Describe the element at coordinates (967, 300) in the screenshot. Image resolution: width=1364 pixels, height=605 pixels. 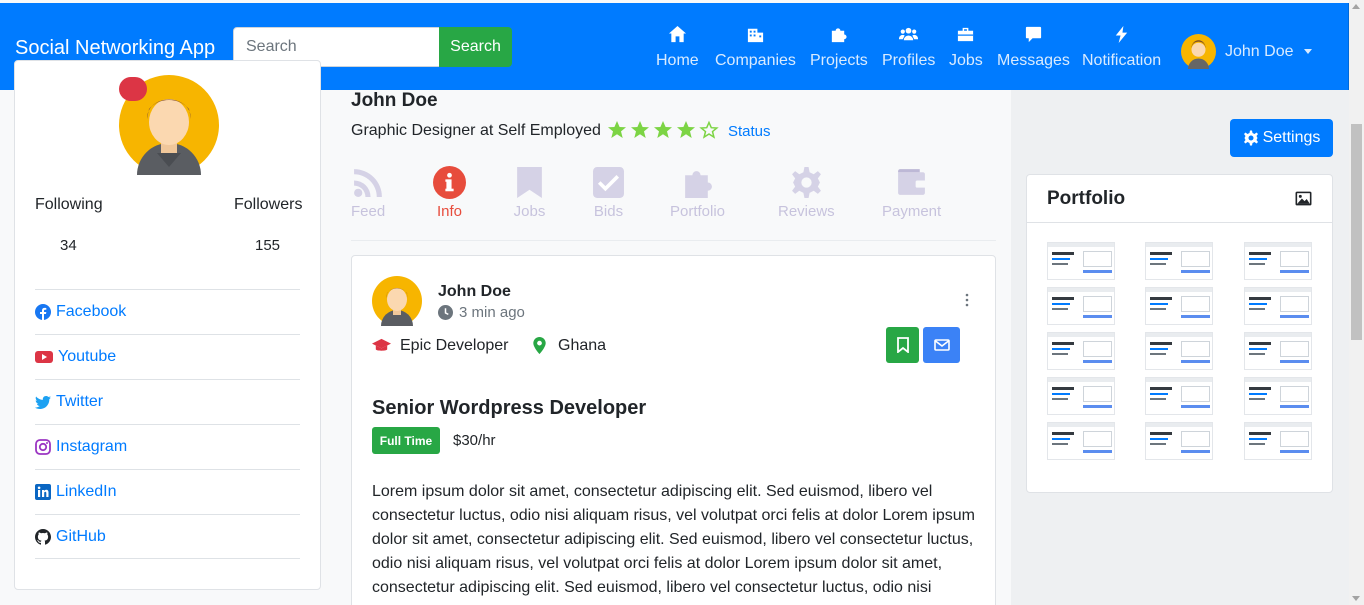
I see `more-options-icon` at that location.